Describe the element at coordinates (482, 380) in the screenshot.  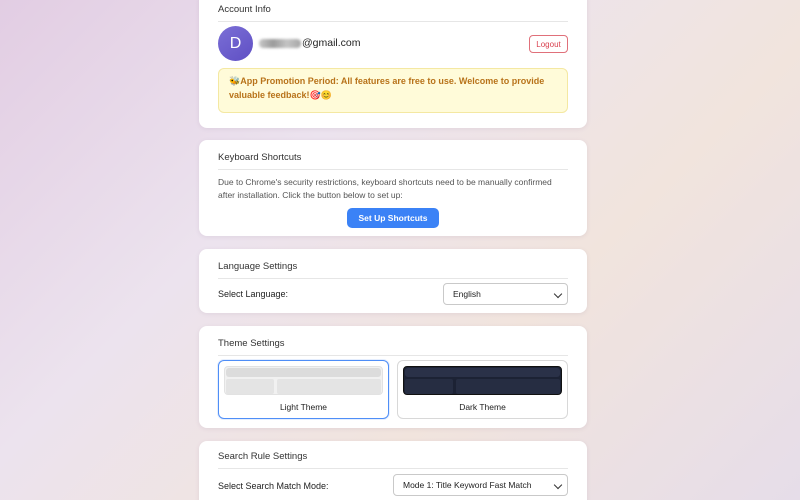
I see `dark-theme-preview` at that location.